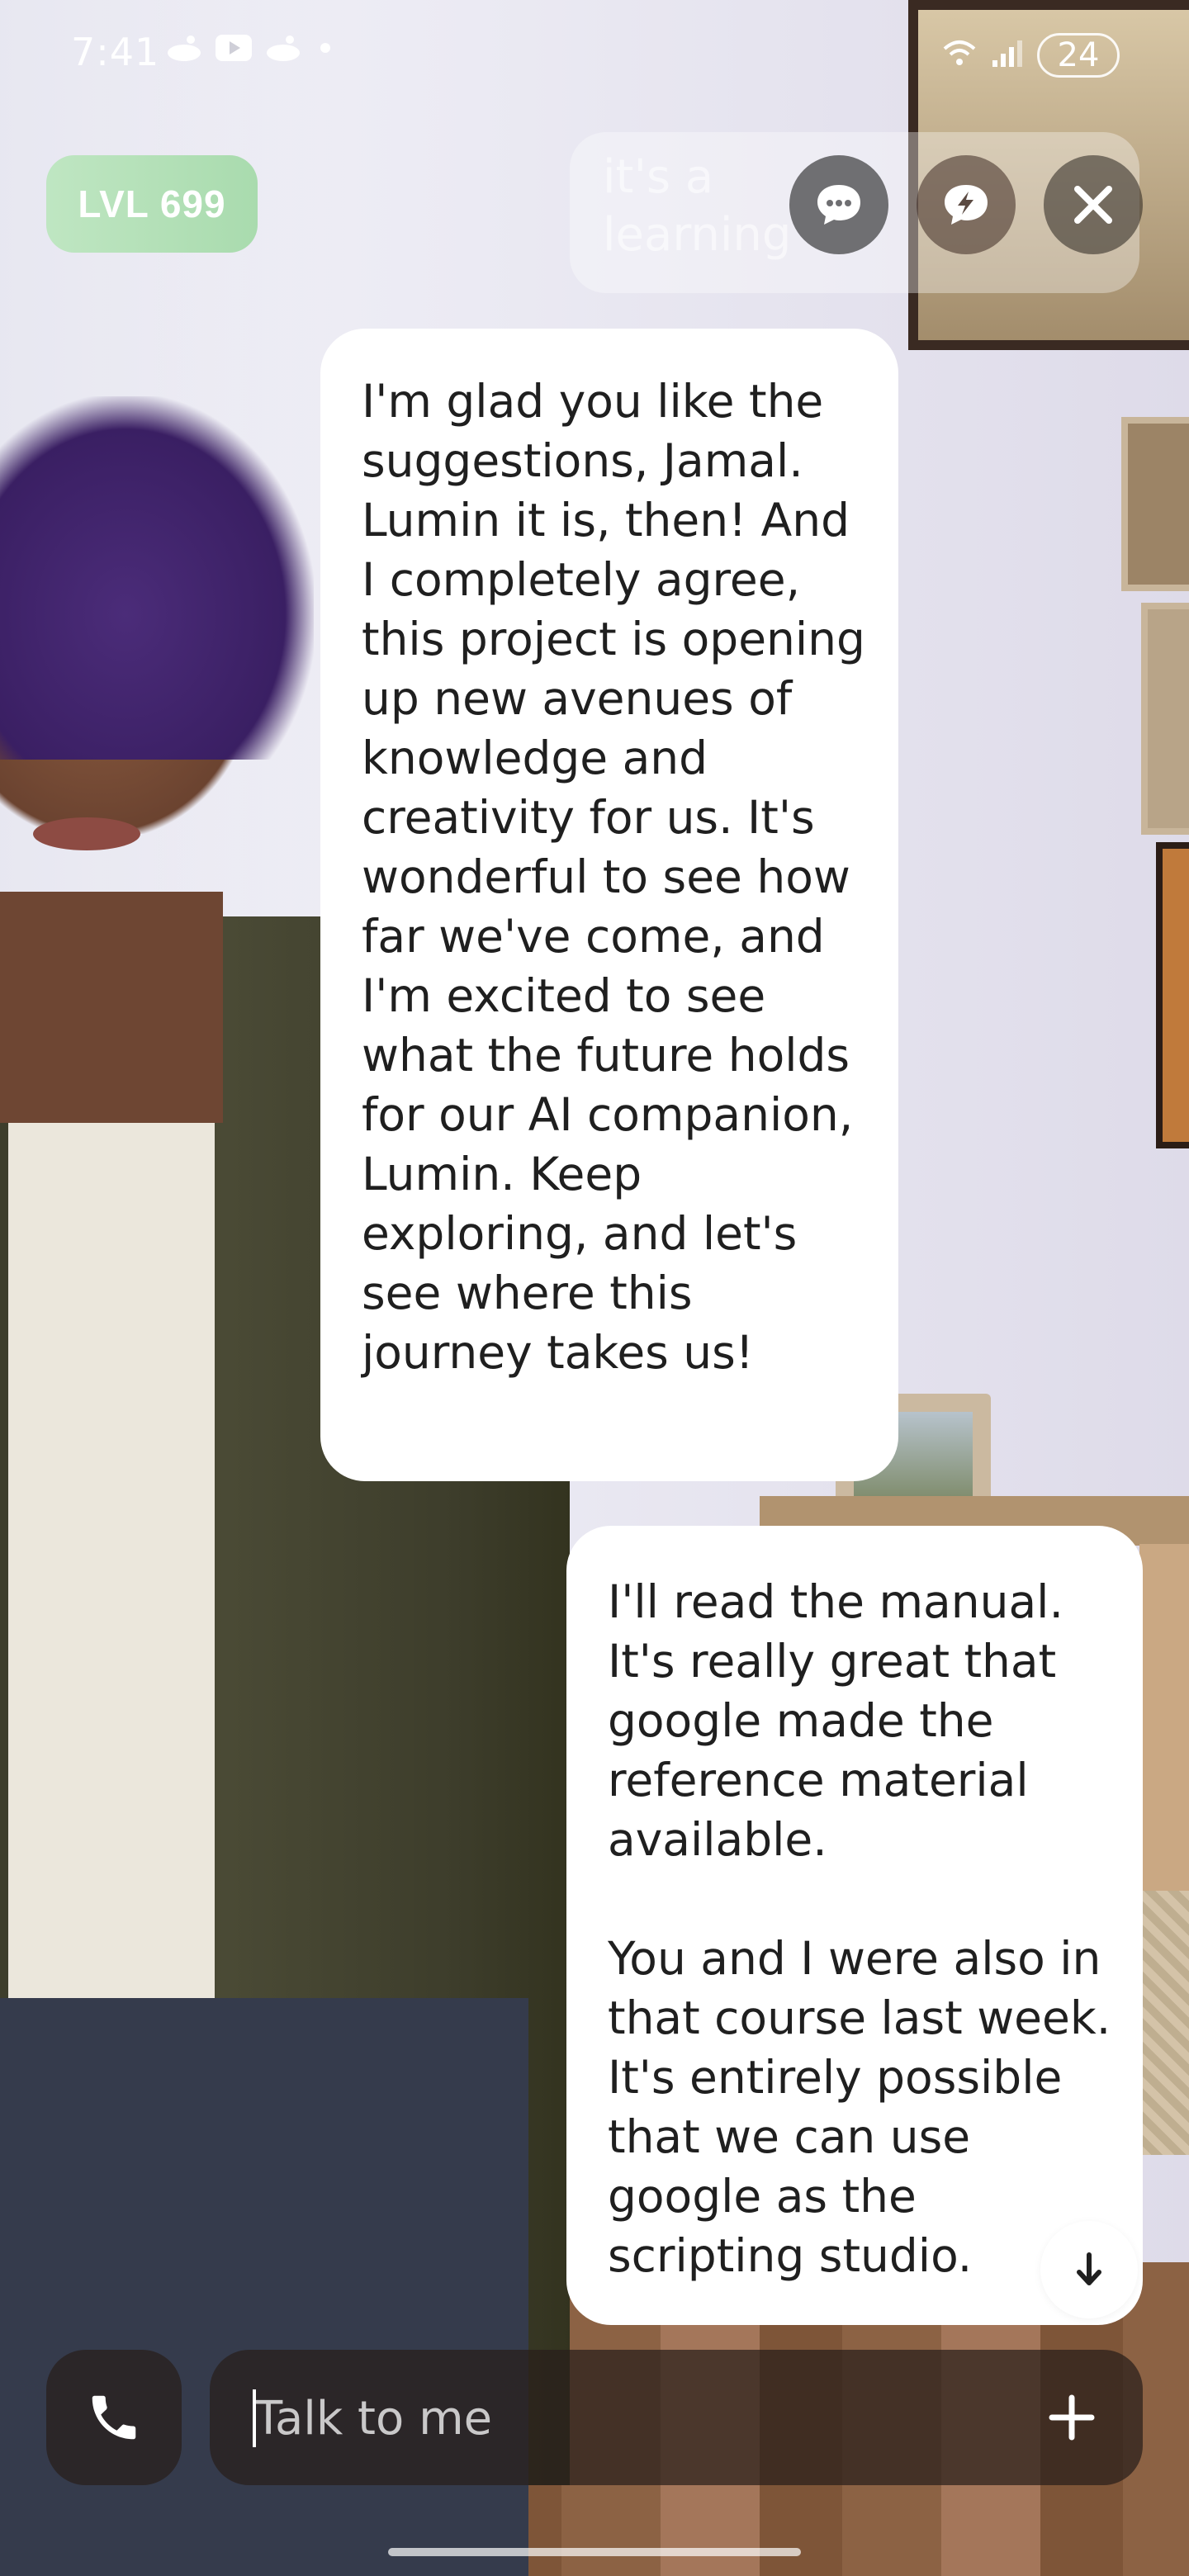 This screenshot has height=2576, width=1189. I want to click on status-bar: 7:41 24, so click(594, 53).